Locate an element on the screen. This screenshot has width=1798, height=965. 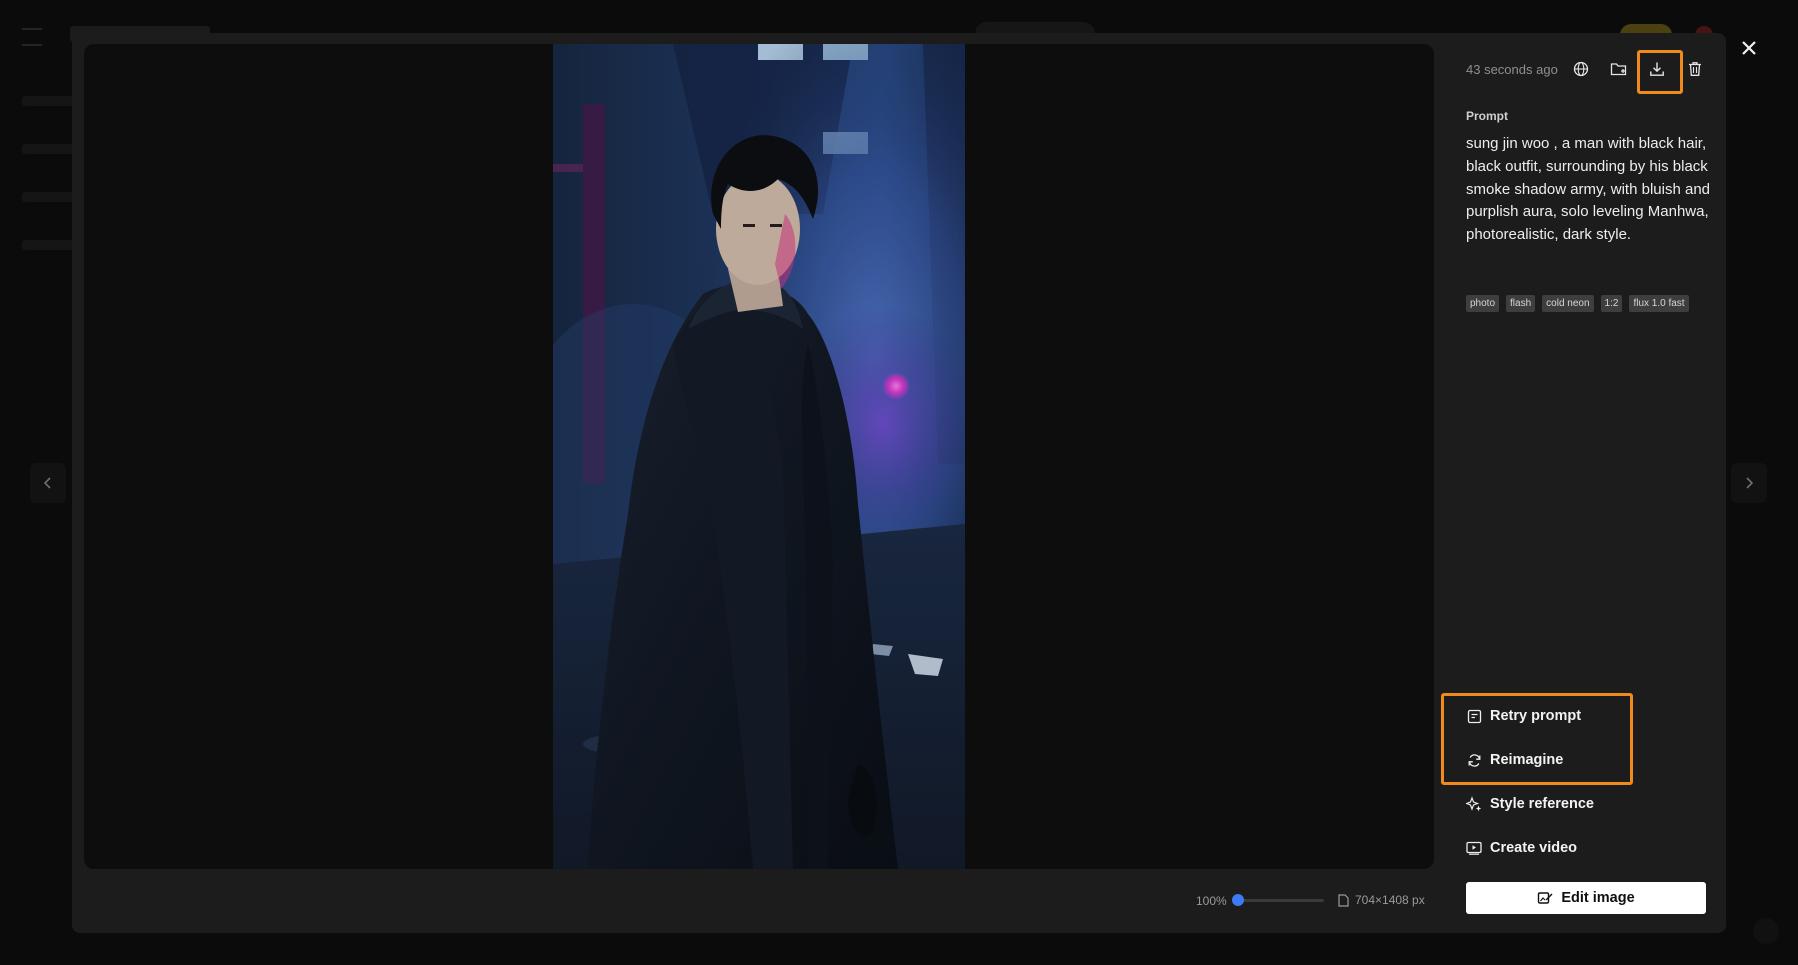
reimagine-button: Reimagine is located at coordinates (1514, 760).